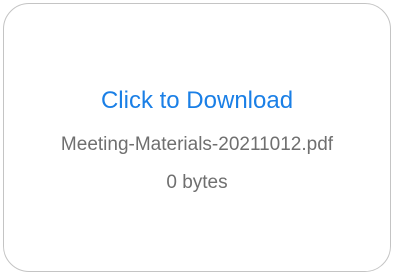 This screenshot has height=275, width=394. Describe the element at coordinates (197, 101) in the screenshot. I see `download-link: Click to Download` at that location.